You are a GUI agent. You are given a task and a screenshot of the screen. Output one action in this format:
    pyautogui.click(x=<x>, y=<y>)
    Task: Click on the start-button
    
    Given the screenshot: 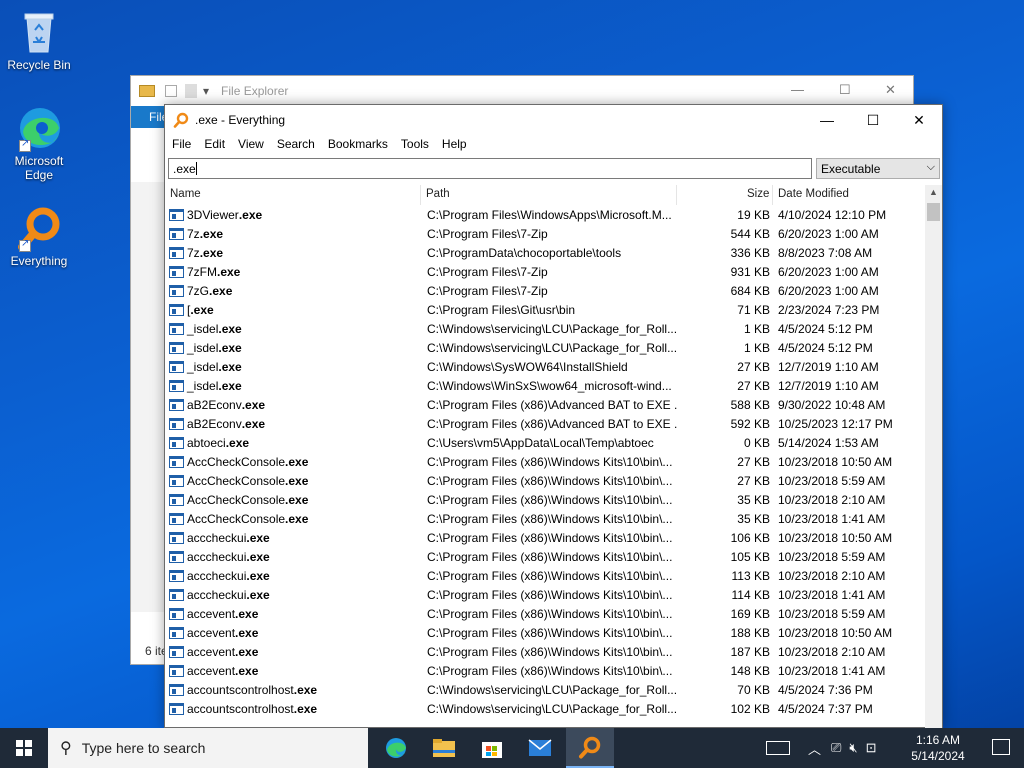 What is the action you would take?
    pyautogui.click(x=24, y=748)
    